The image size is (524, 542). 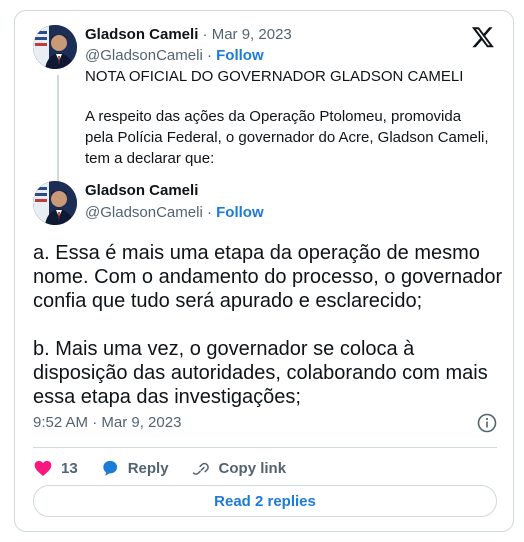 What do you see at coordinates (252, 468) in the screenshot?
I see `copy-link-label: Copy link` at bounding box center [252, 468].